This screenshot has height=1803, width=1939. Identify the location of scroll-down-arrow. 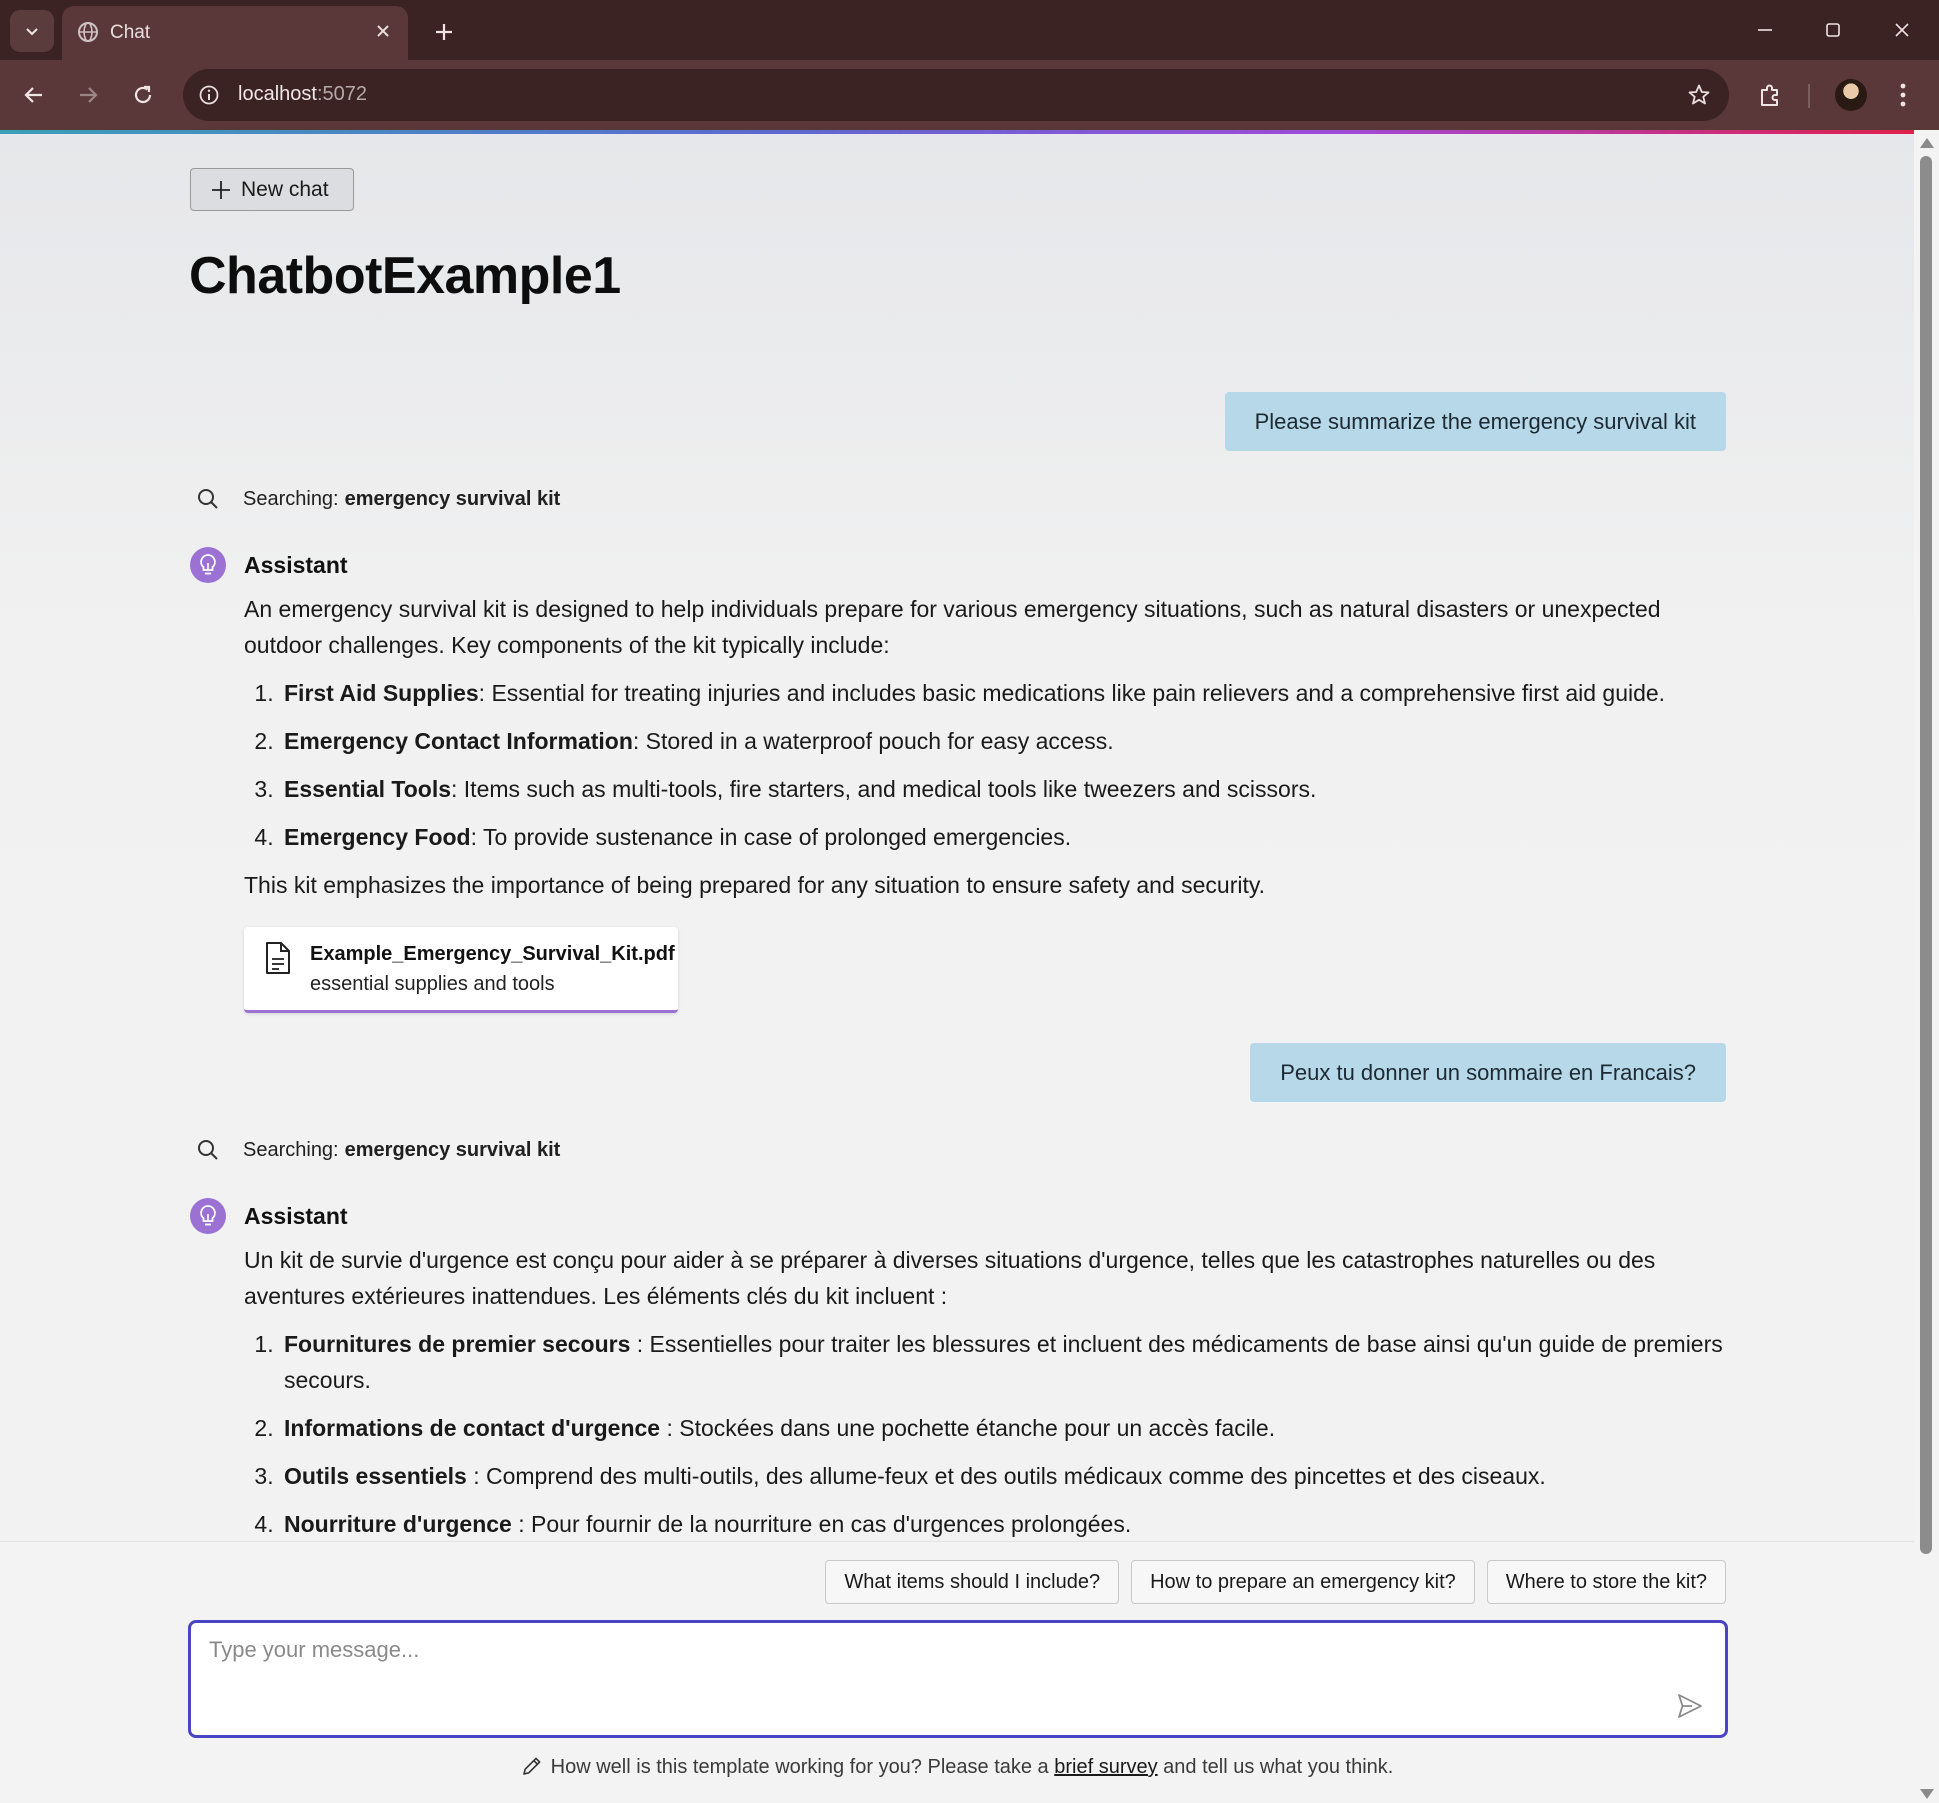
(1927, 1794).